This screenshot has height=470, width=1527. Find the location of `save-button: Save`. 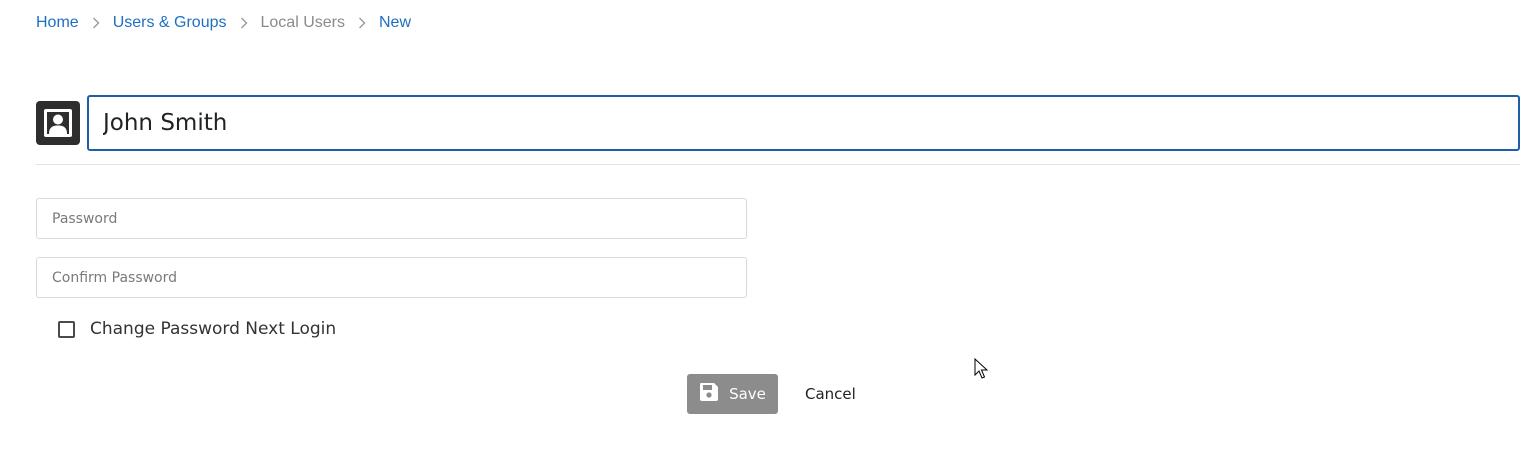

save-button: Save is located at coordinates (732, 394).